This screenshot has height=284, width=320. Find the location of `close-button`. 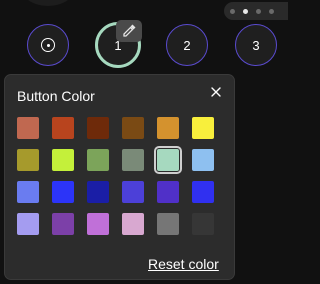

close-button is located at coordinates (216, 92).